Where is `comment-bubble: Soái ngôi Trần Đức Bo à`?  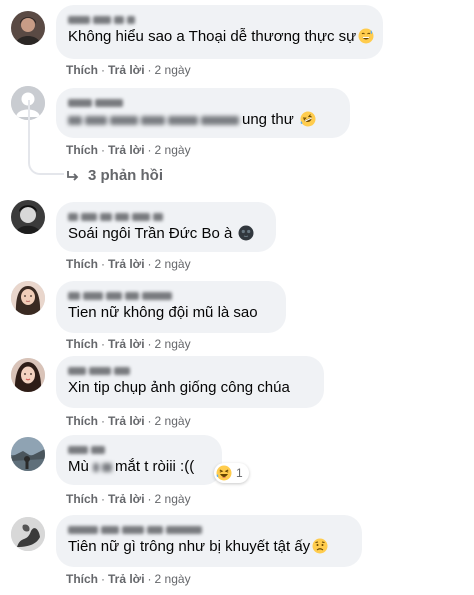
comment-bubble: Soái ngôi Trần Đức Bo à is located at coordinates (166, 227).